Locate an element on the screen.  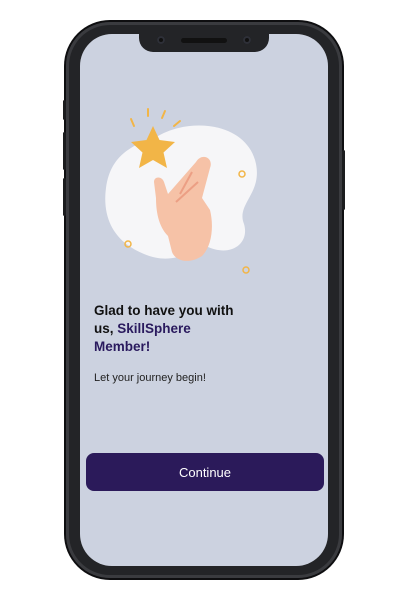
heading-prefix: us, is located at coordinates (106, 328).